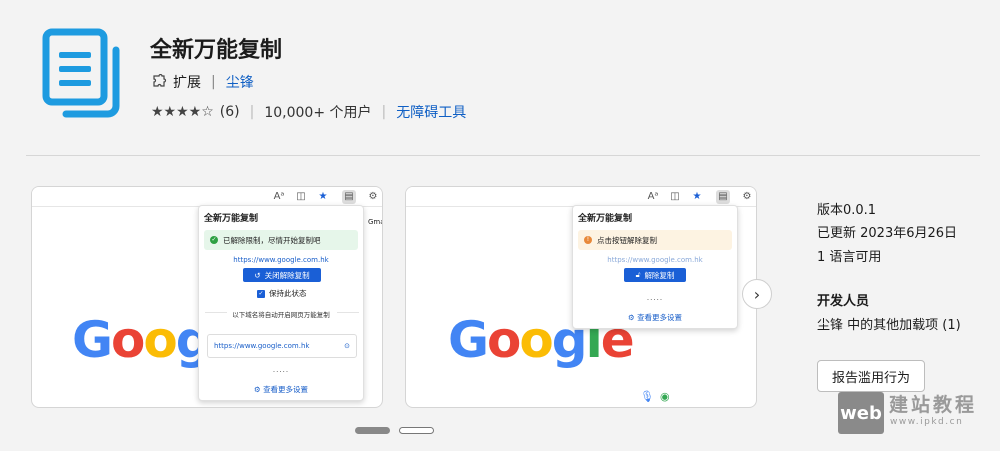  What do you see at coordinates (843, 301) in the screenshot?
I see `developer-heading: 开发人员` at bounding box center [843, 301].